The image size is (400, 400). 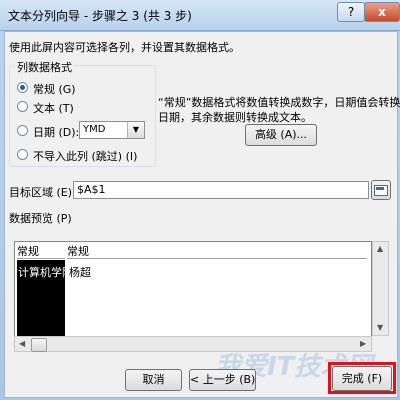 I want to click on preview-label: 数据预览 (P), so click(x=40, y=218).